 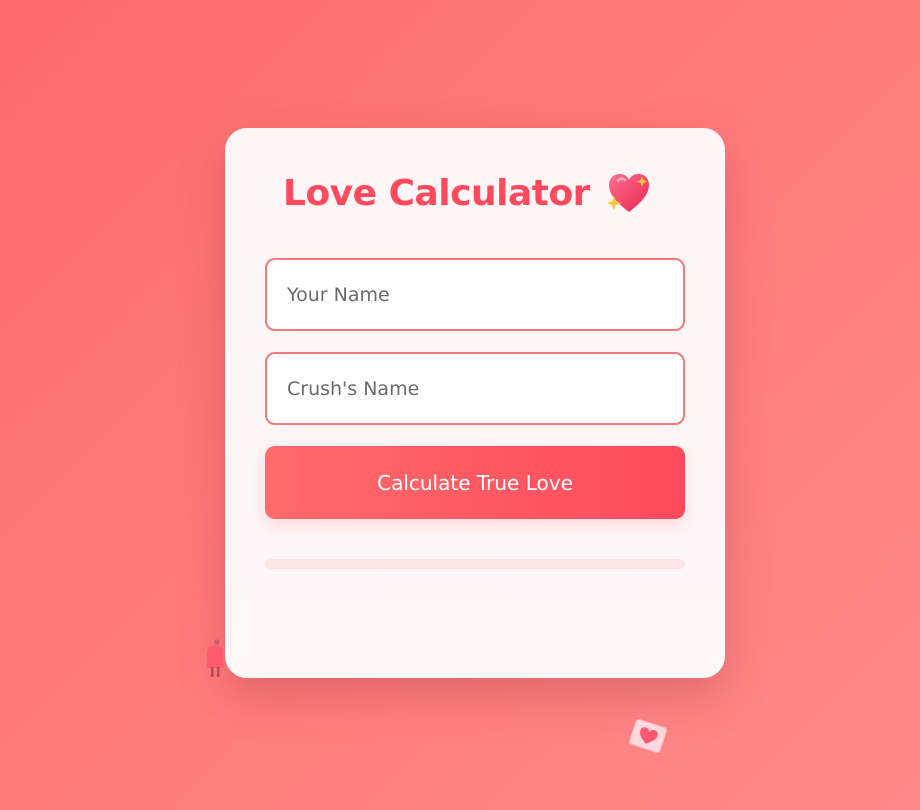 What do you see at coordinates (475, 388) in the screenshot?
I see `crush-name-input` at bounding box center [475, 388].